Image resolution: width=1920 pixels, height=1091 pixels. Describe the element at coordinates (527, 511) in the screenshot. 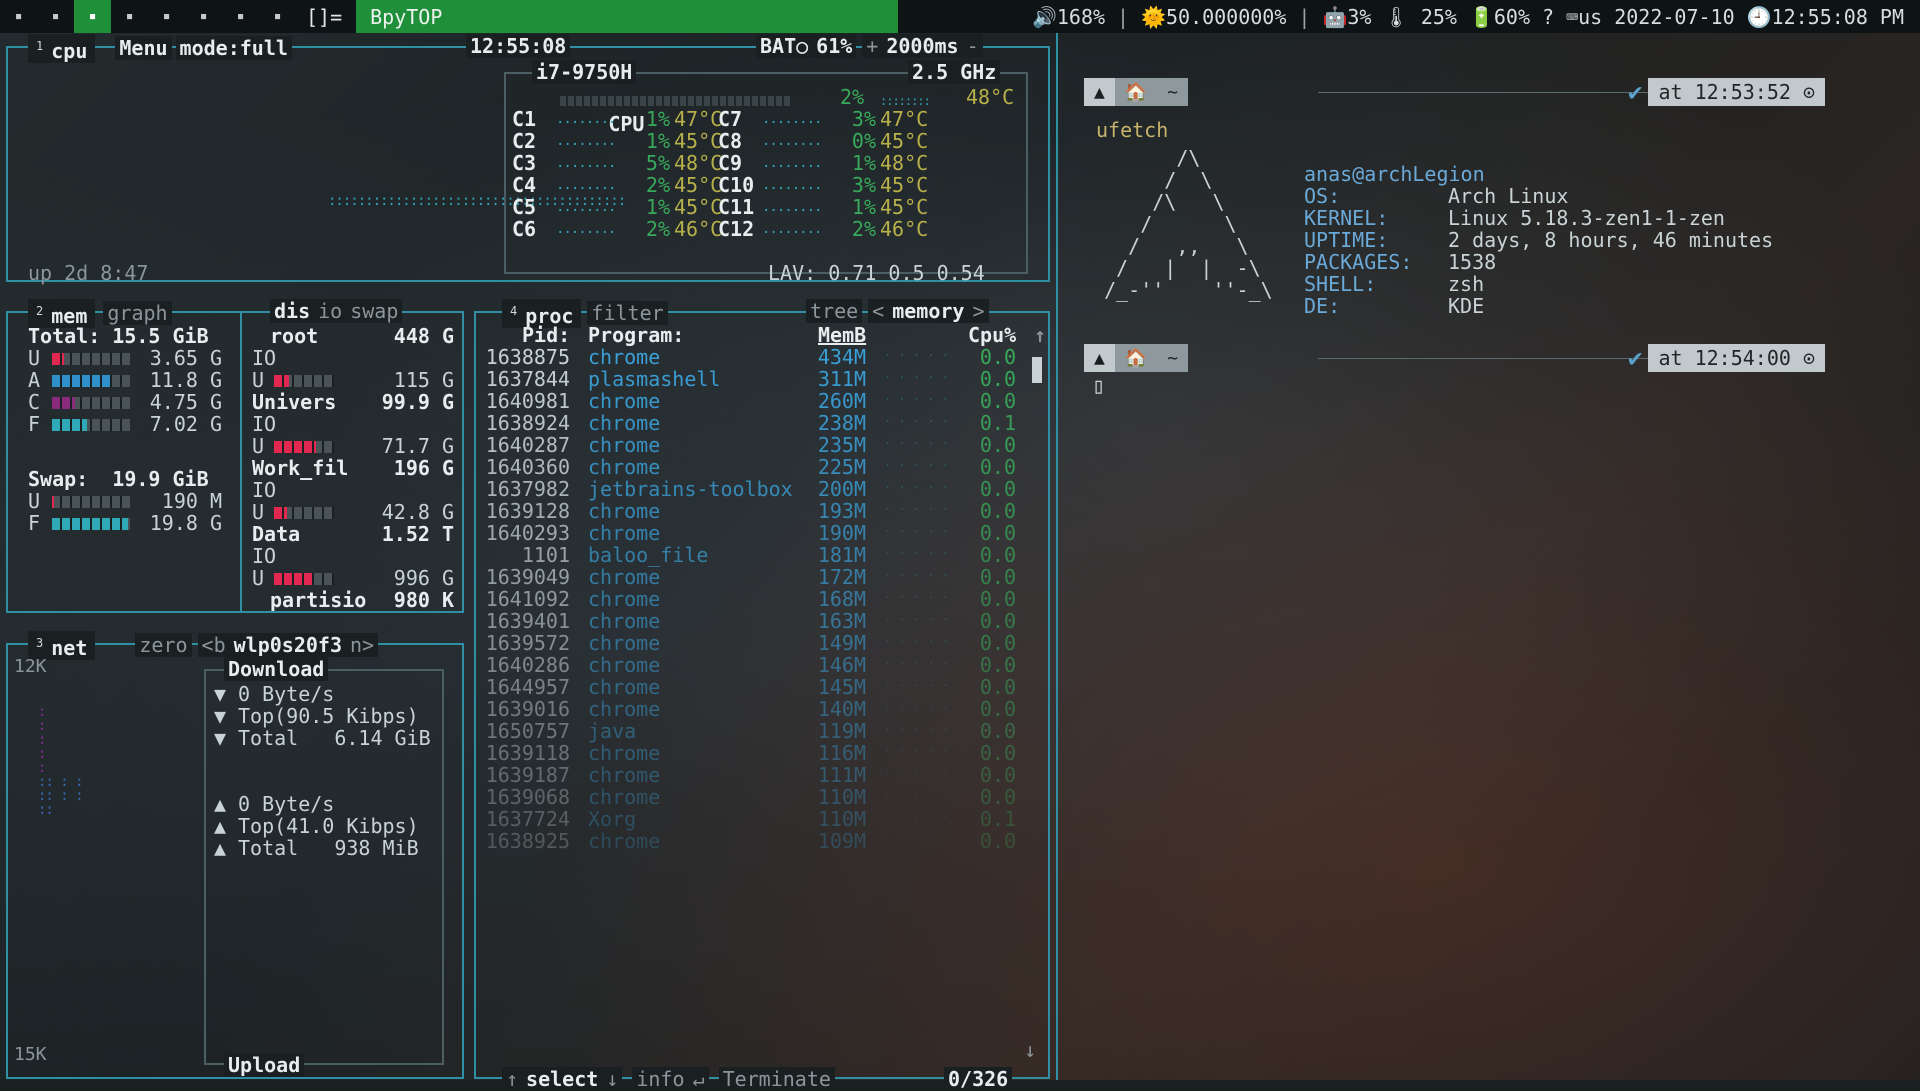

I see `process-pid: 1639128` at that location.